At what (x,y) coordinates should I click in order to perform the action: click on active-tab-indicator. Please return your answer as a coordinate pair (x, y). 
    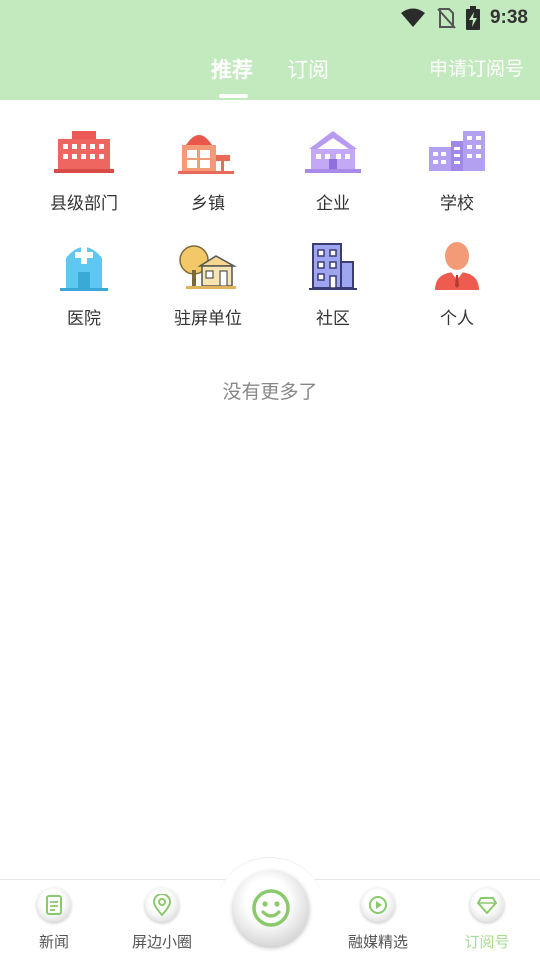
    Looking at the image, I should click on (233, 96).